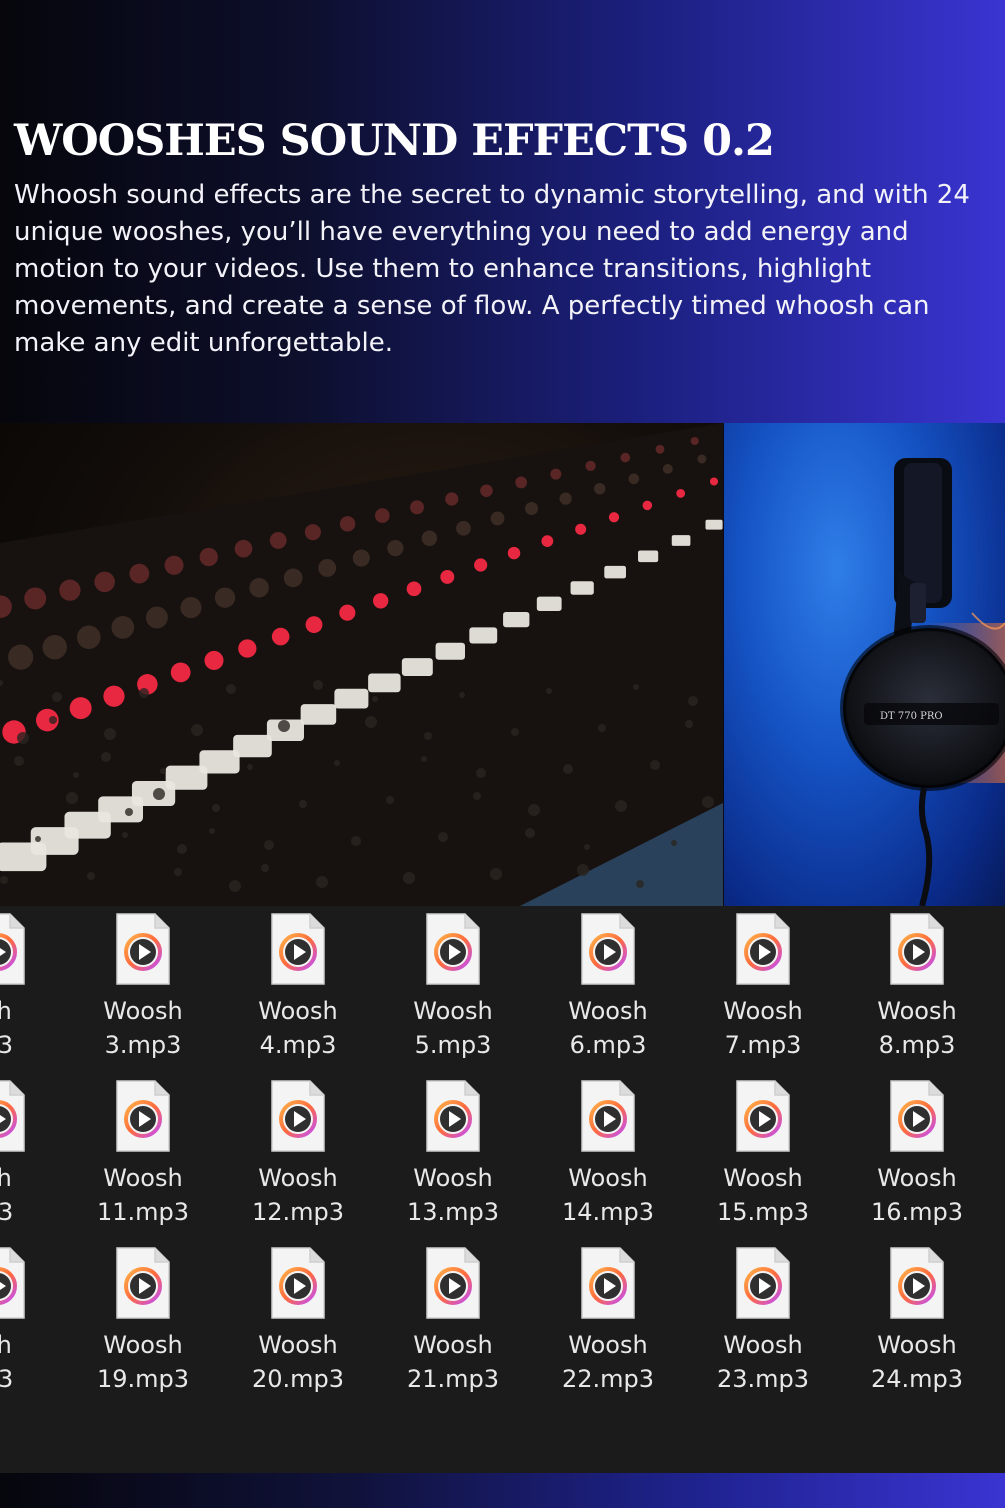 Image resolution: width=1005 pixels, height=1508 pixels. I want to click on file-item: Woosh 14.mp3, so click(608, 1153).